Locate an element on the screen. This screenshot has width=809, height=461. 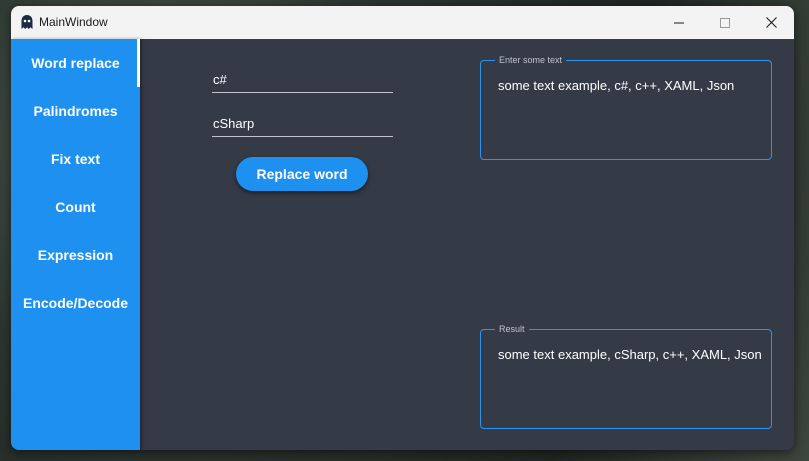
sidebar-item-encode-decode: Encode/Decode is located at coordinates (75, 303).